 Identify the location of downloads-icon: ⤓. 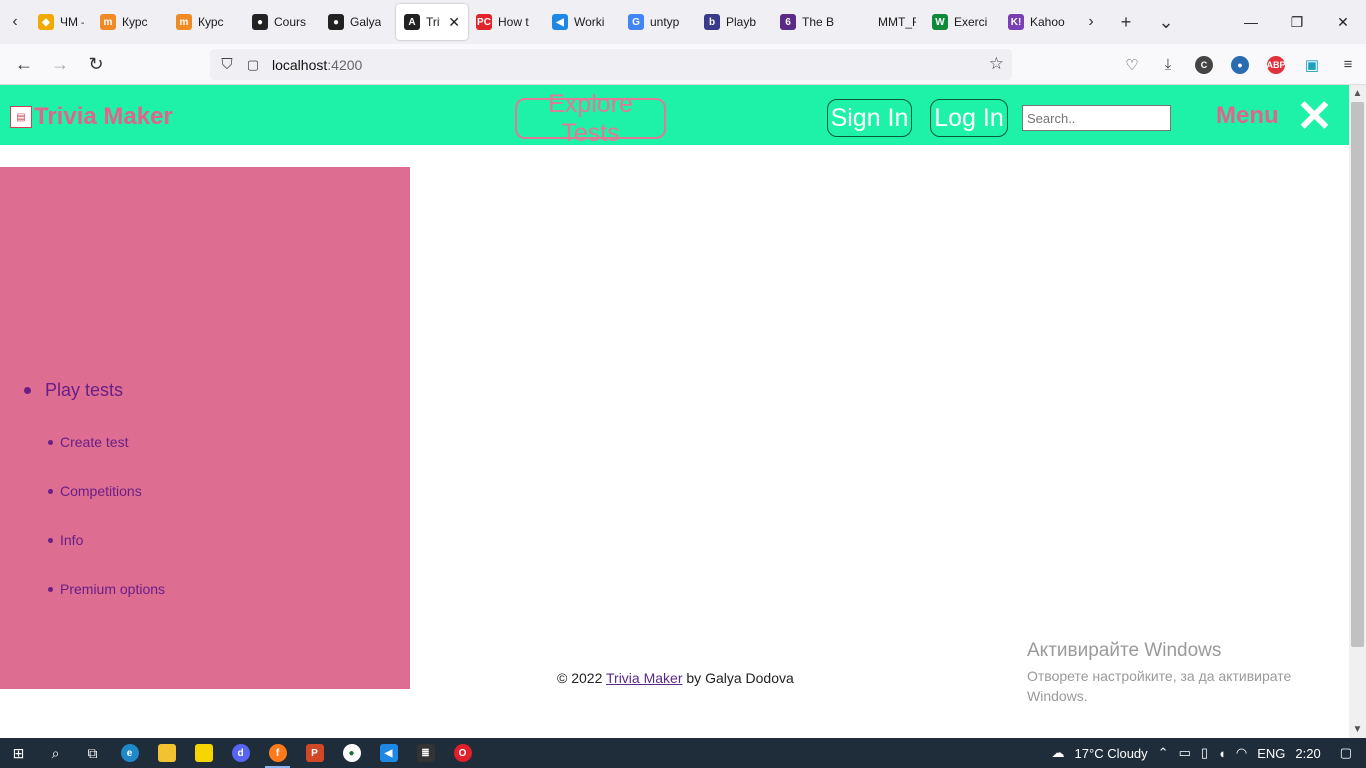
(1168, 65).